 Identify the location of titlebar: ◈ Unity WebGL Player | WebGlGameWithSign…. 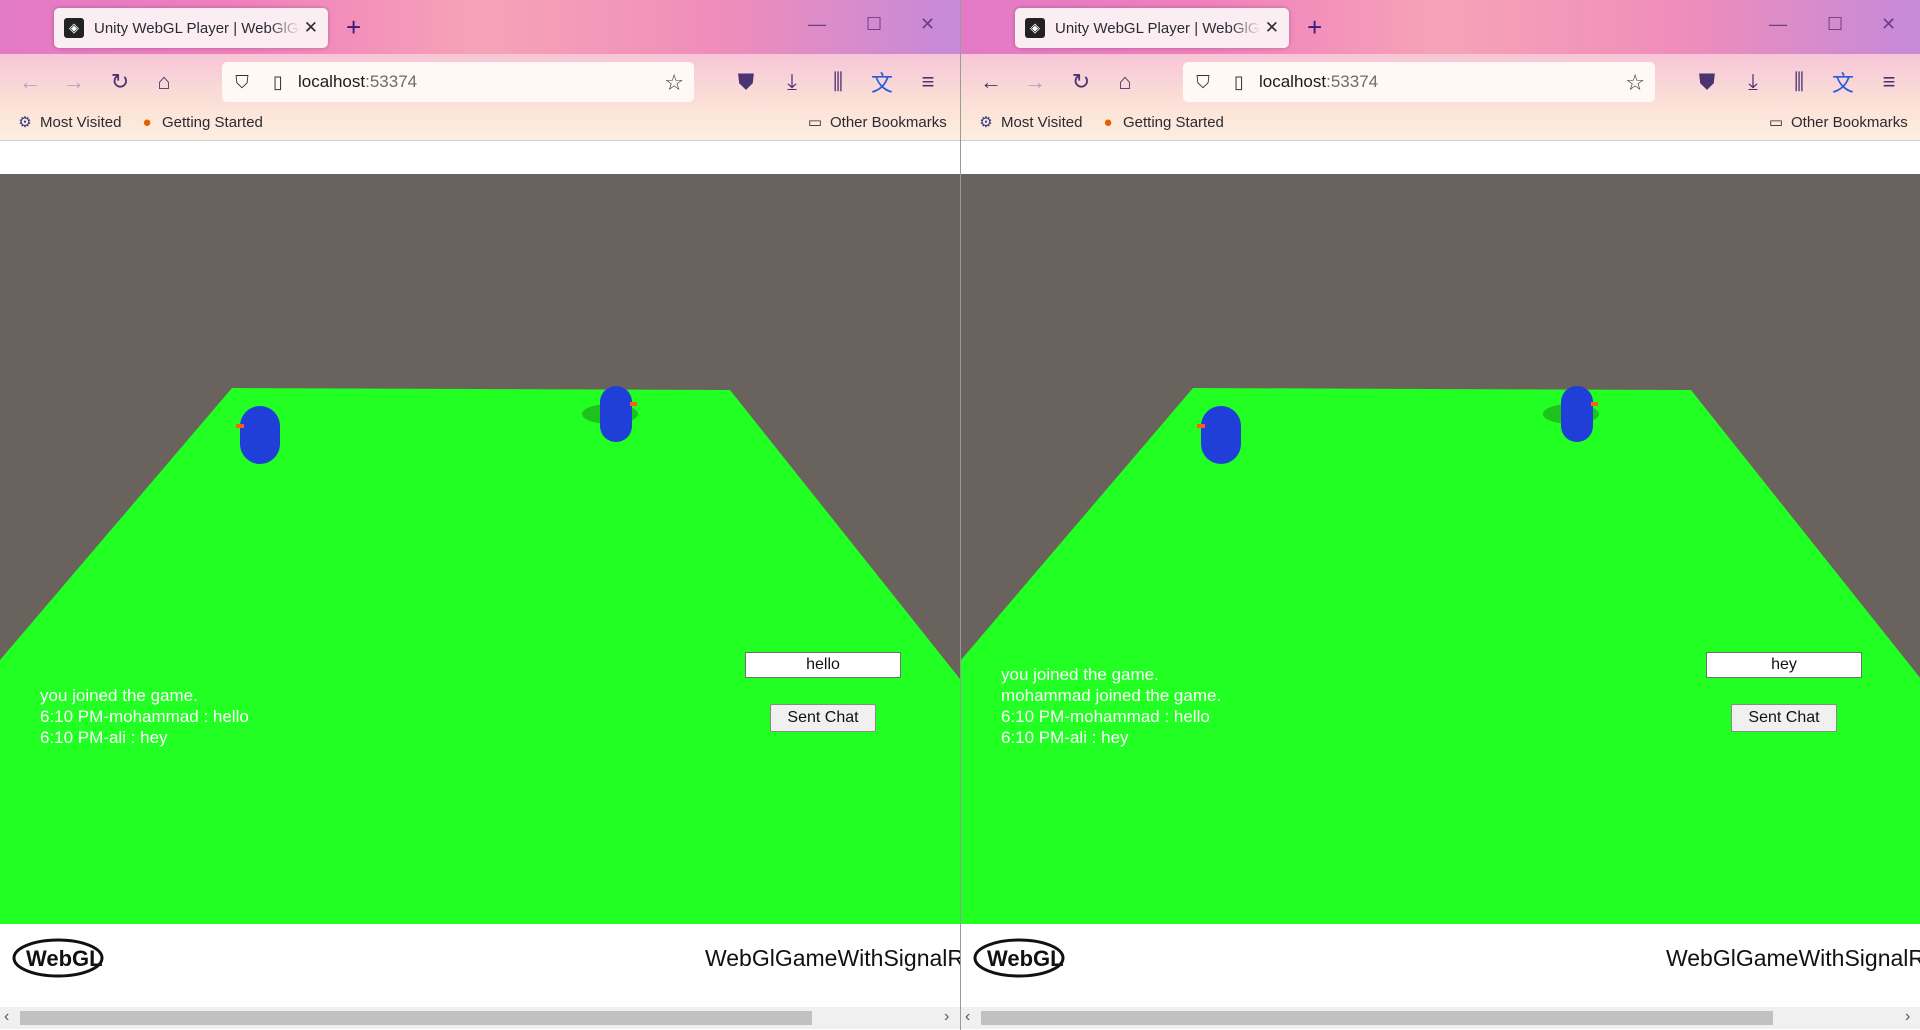
(1440, 27).